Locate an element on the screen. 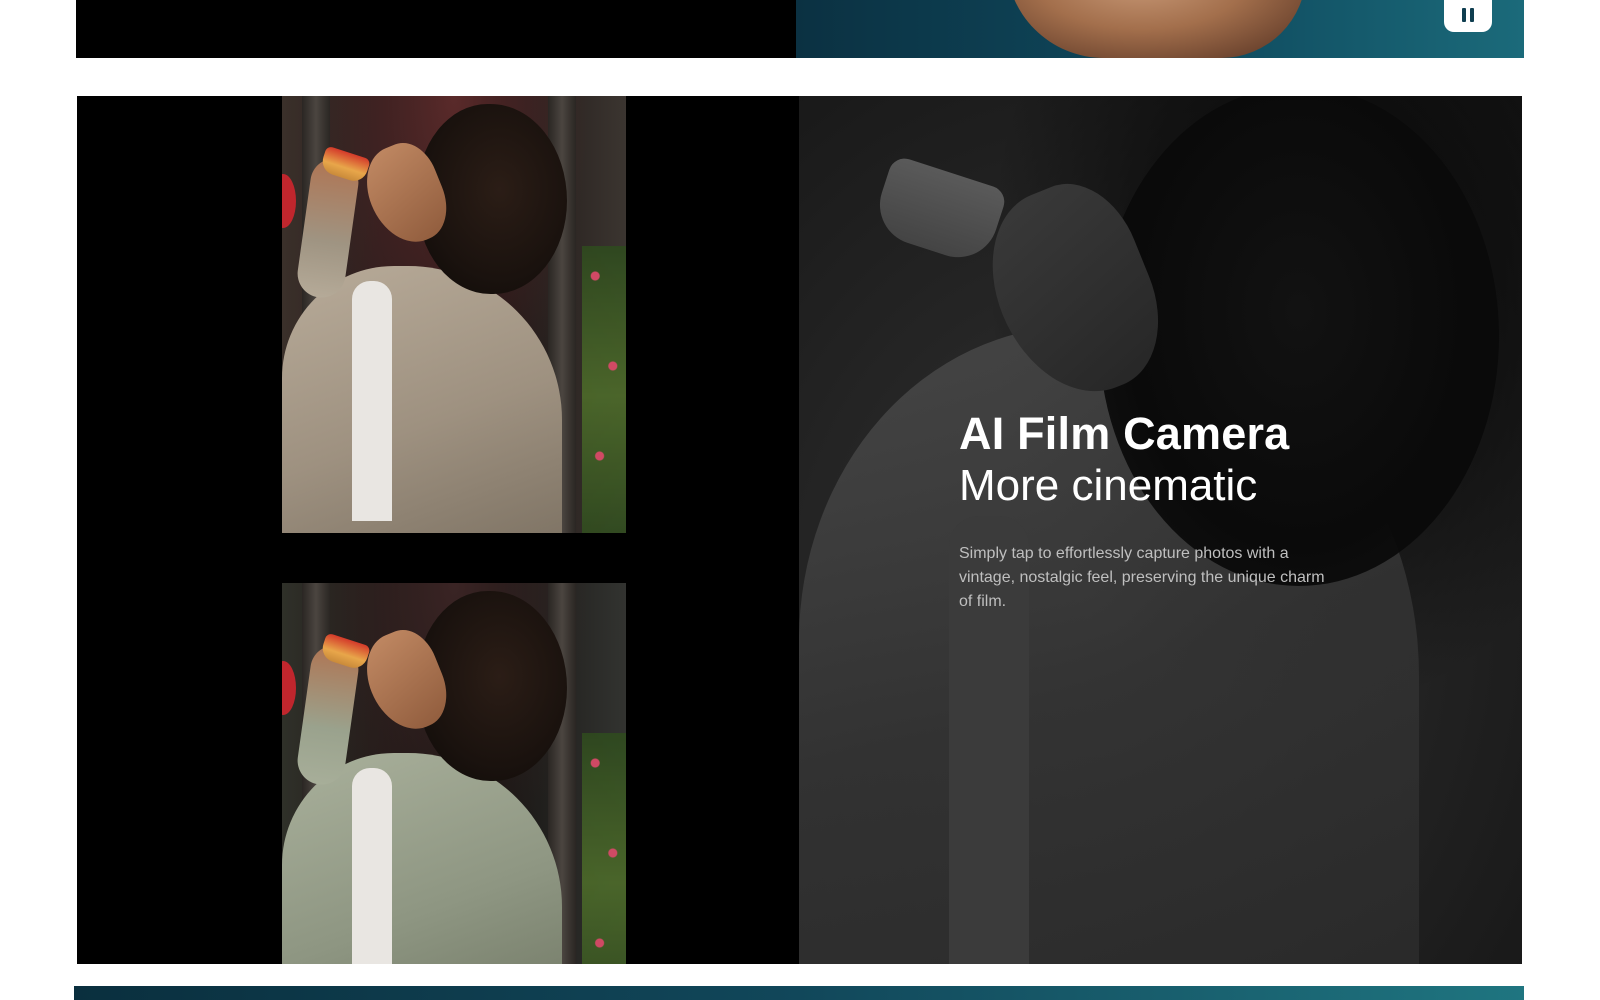 The width and height of the screenshot is (1600, 1000). top-hero-banner is located at coordinates (800, 29).